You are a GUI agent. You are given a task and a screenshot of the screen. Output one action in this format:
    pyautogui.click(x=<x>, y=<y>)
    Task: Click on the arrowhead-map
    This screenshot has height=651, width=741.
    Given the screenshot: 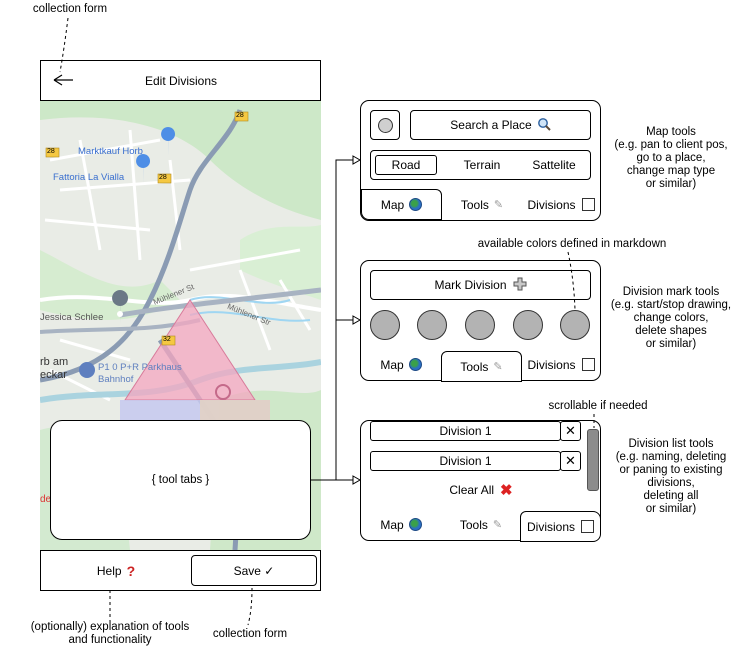 What is the action you would take?
    pyautogui.click(x=357, y=160)
    